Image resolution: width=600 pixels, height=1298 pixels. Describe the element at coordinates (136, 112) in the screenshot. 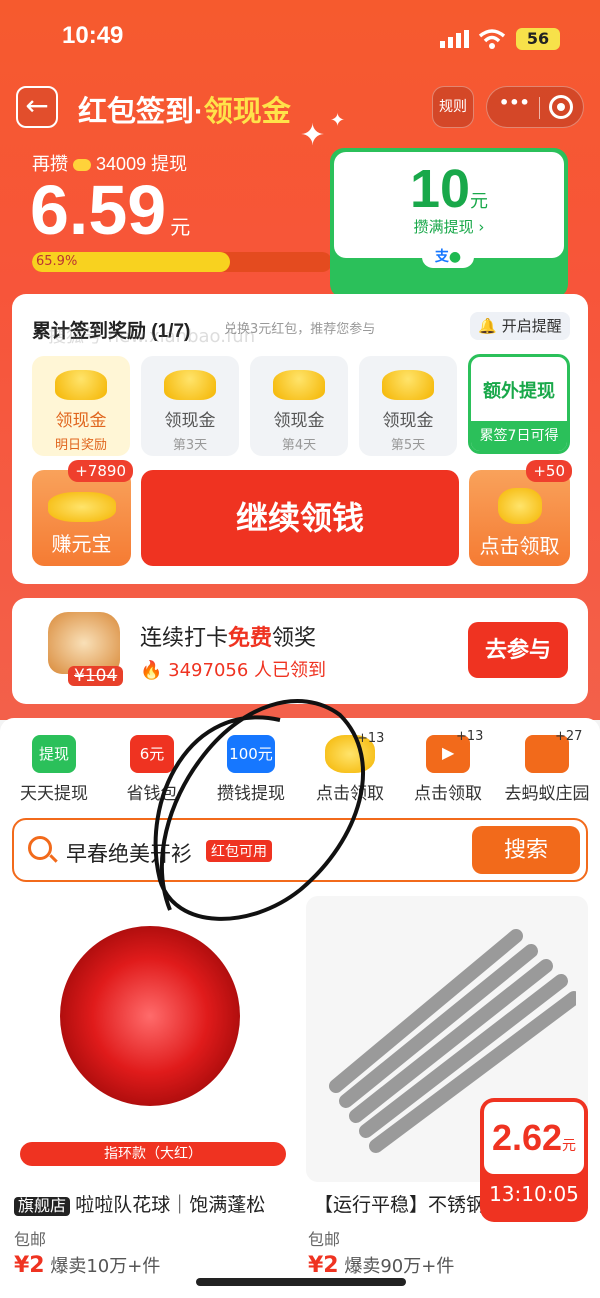

I see `title-main: 红包签到` at that location.